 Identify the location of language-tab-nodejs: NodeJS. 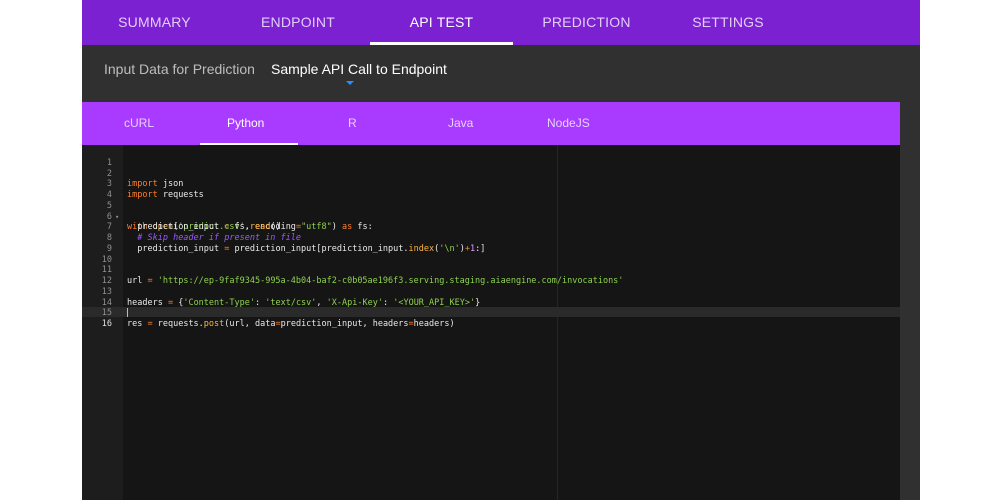
(568, 123).